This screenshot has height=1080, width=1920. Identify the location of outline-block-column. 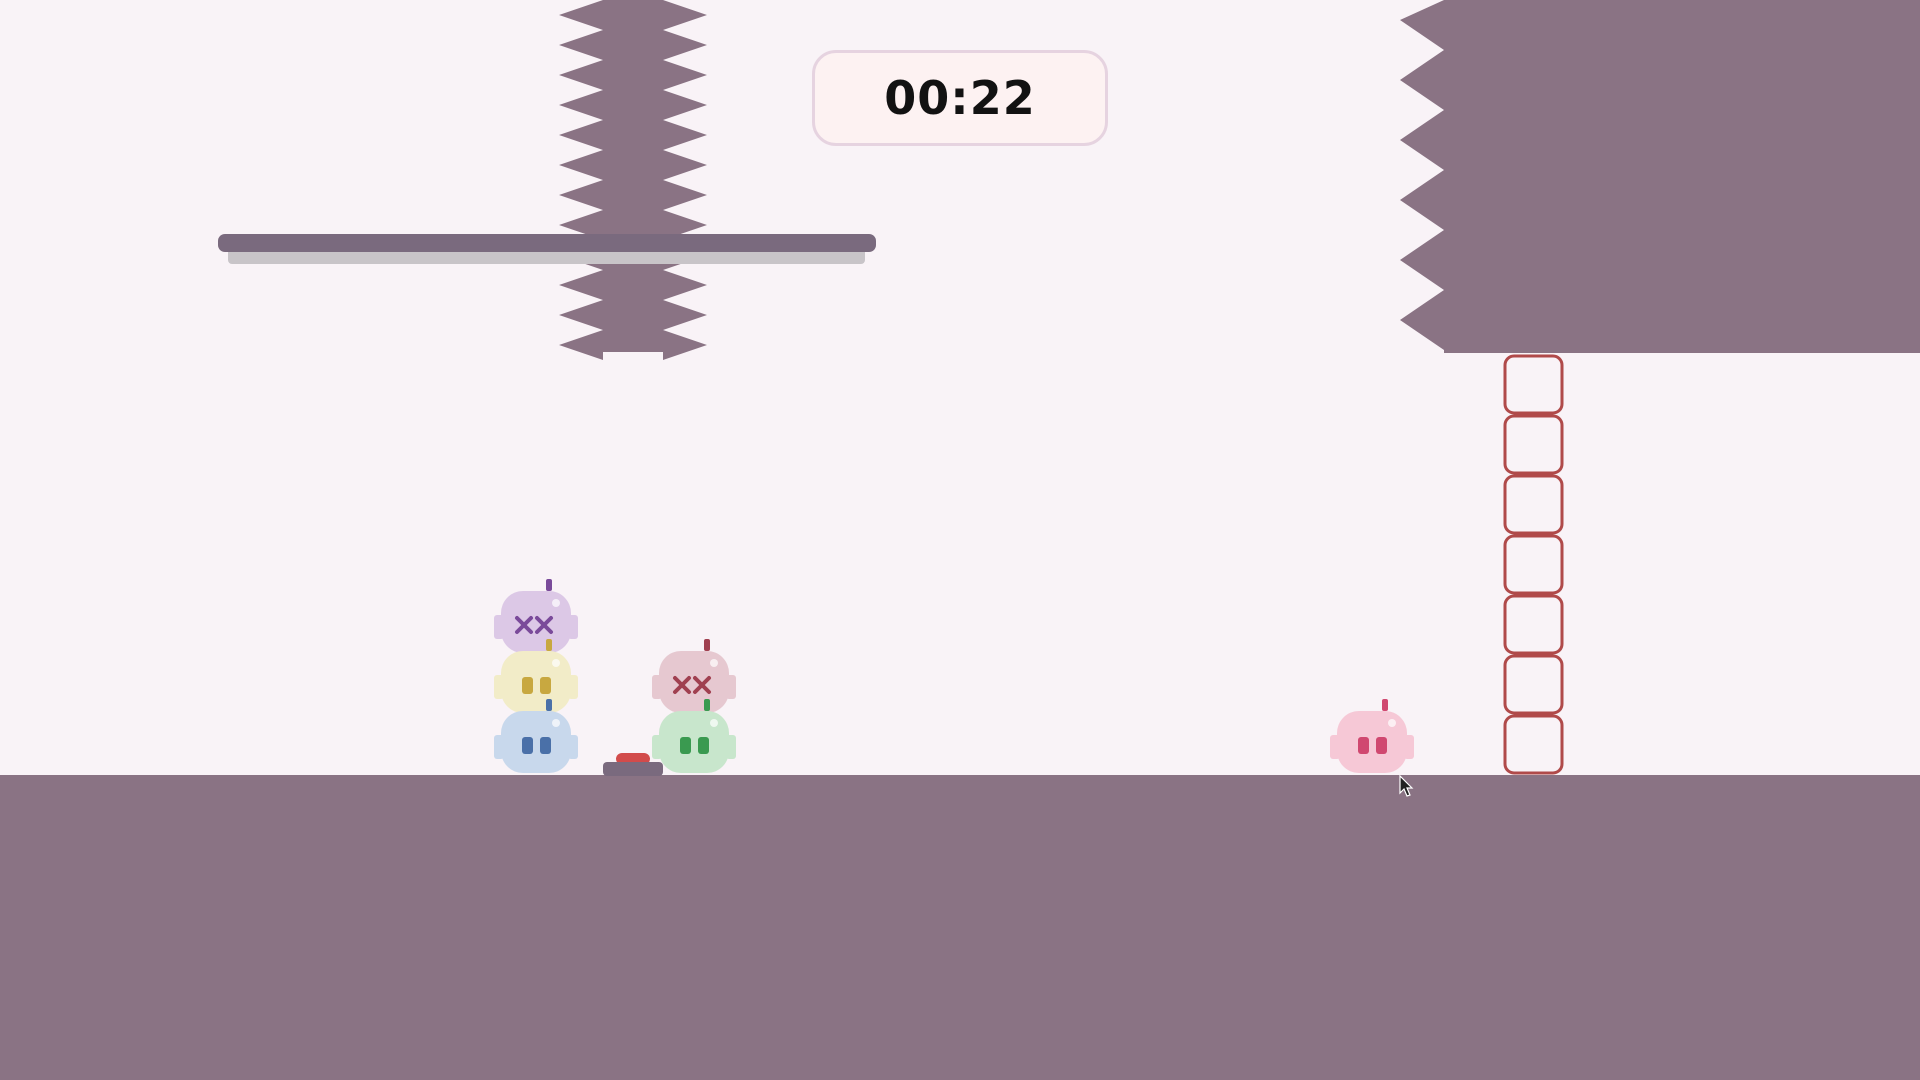
(1533, 564).